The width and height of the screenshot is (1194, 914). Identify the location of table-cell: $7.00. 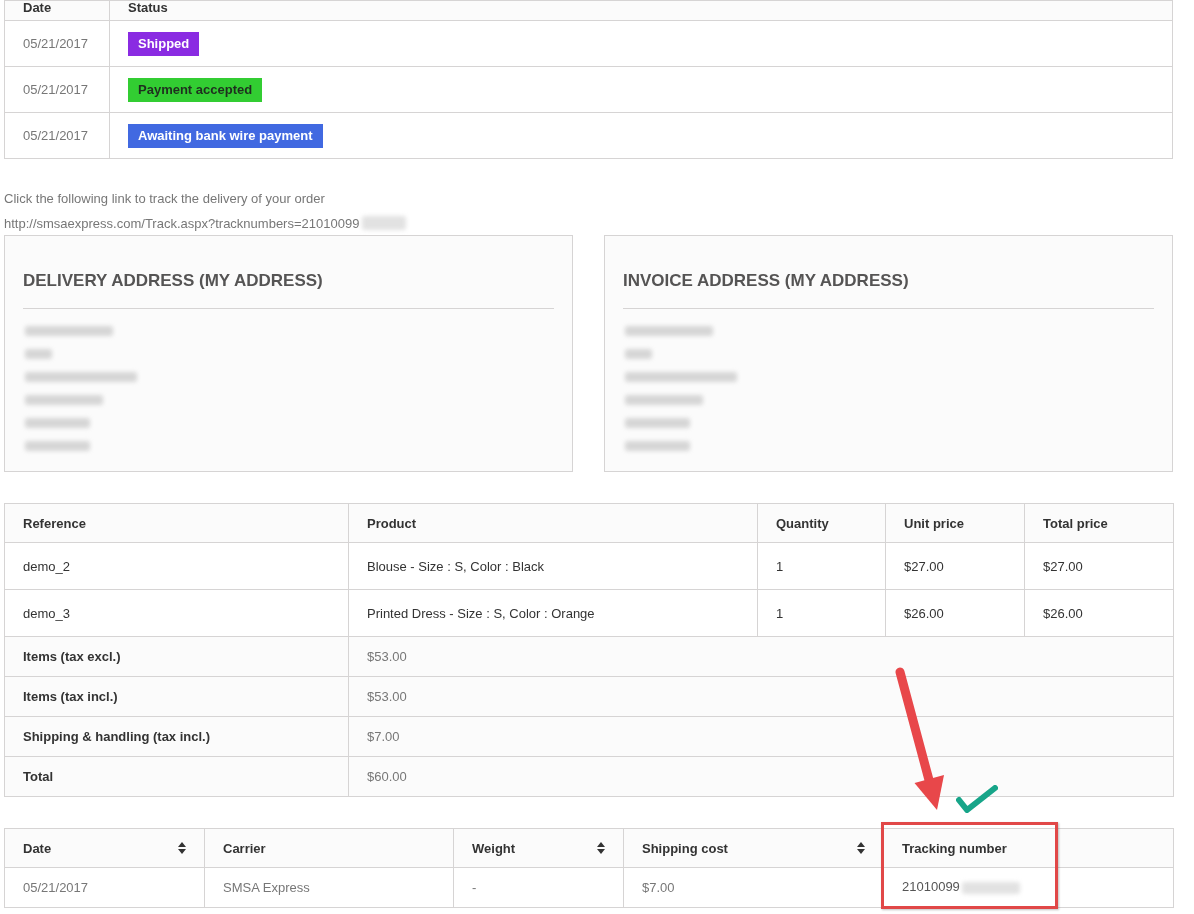
(753, 887).